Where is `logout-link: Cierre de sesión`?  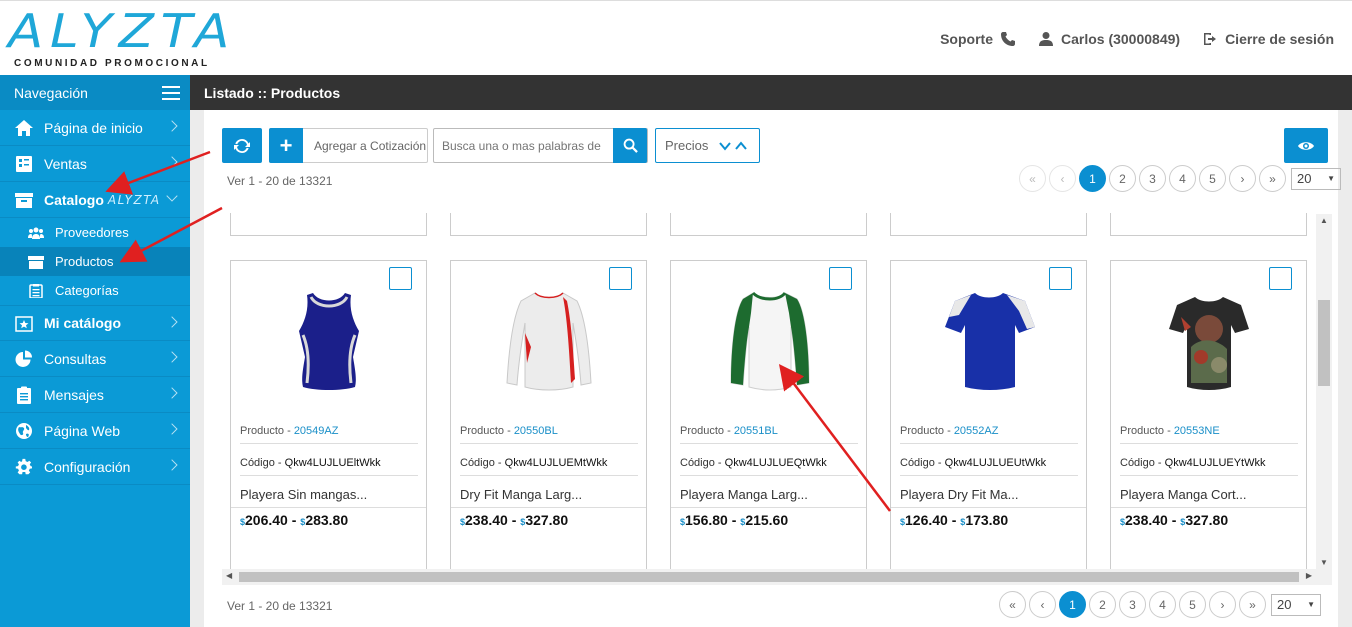 logout-link: Cierre de sesión is located at coordinates (1268, 39).